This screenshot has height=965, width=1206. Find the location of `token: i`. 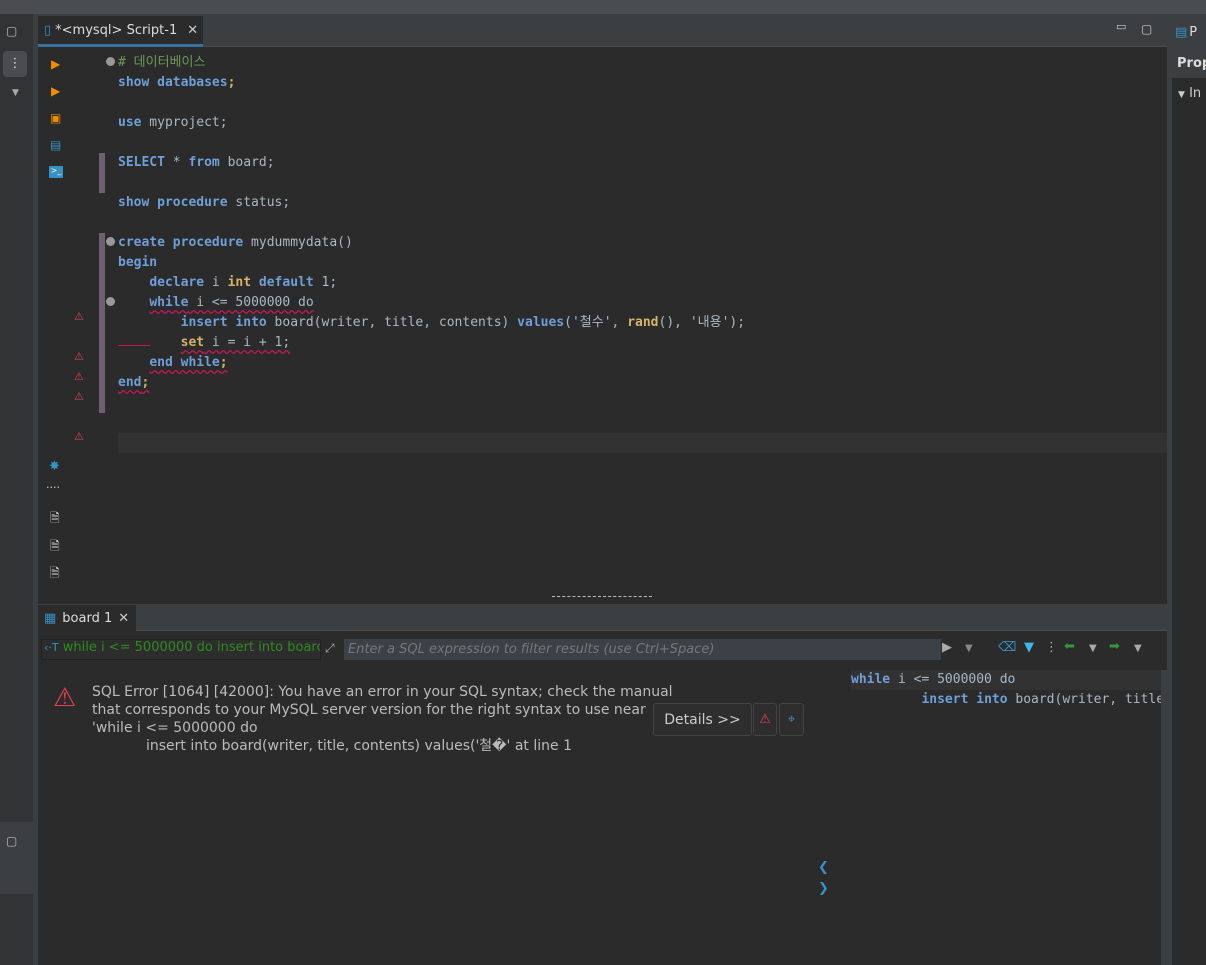

token: i is located at coordinates (216, 282).